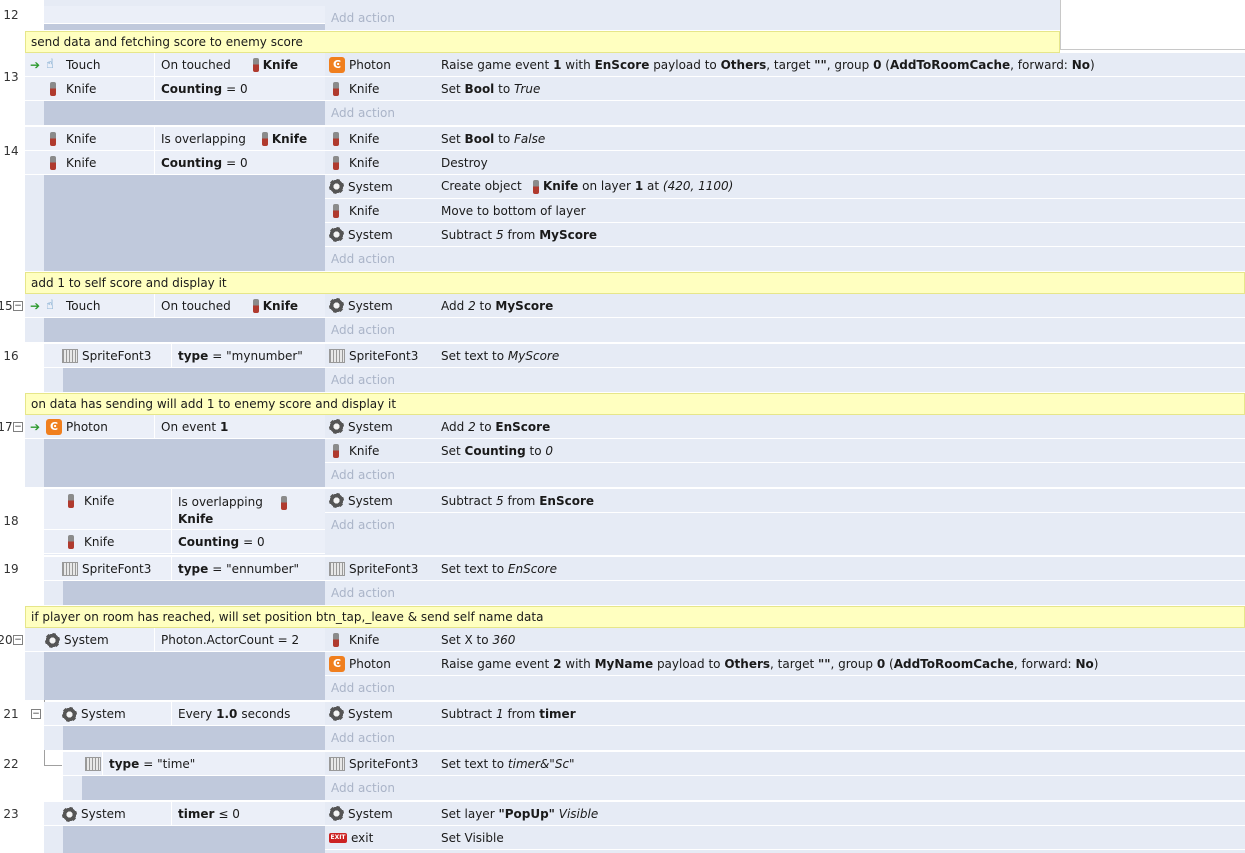 The image size is (1245, 853). What do you see at coordinates (785, 380) in the screenshot?
I see `add-action-16: Add action` at bounding box center [785, 380].